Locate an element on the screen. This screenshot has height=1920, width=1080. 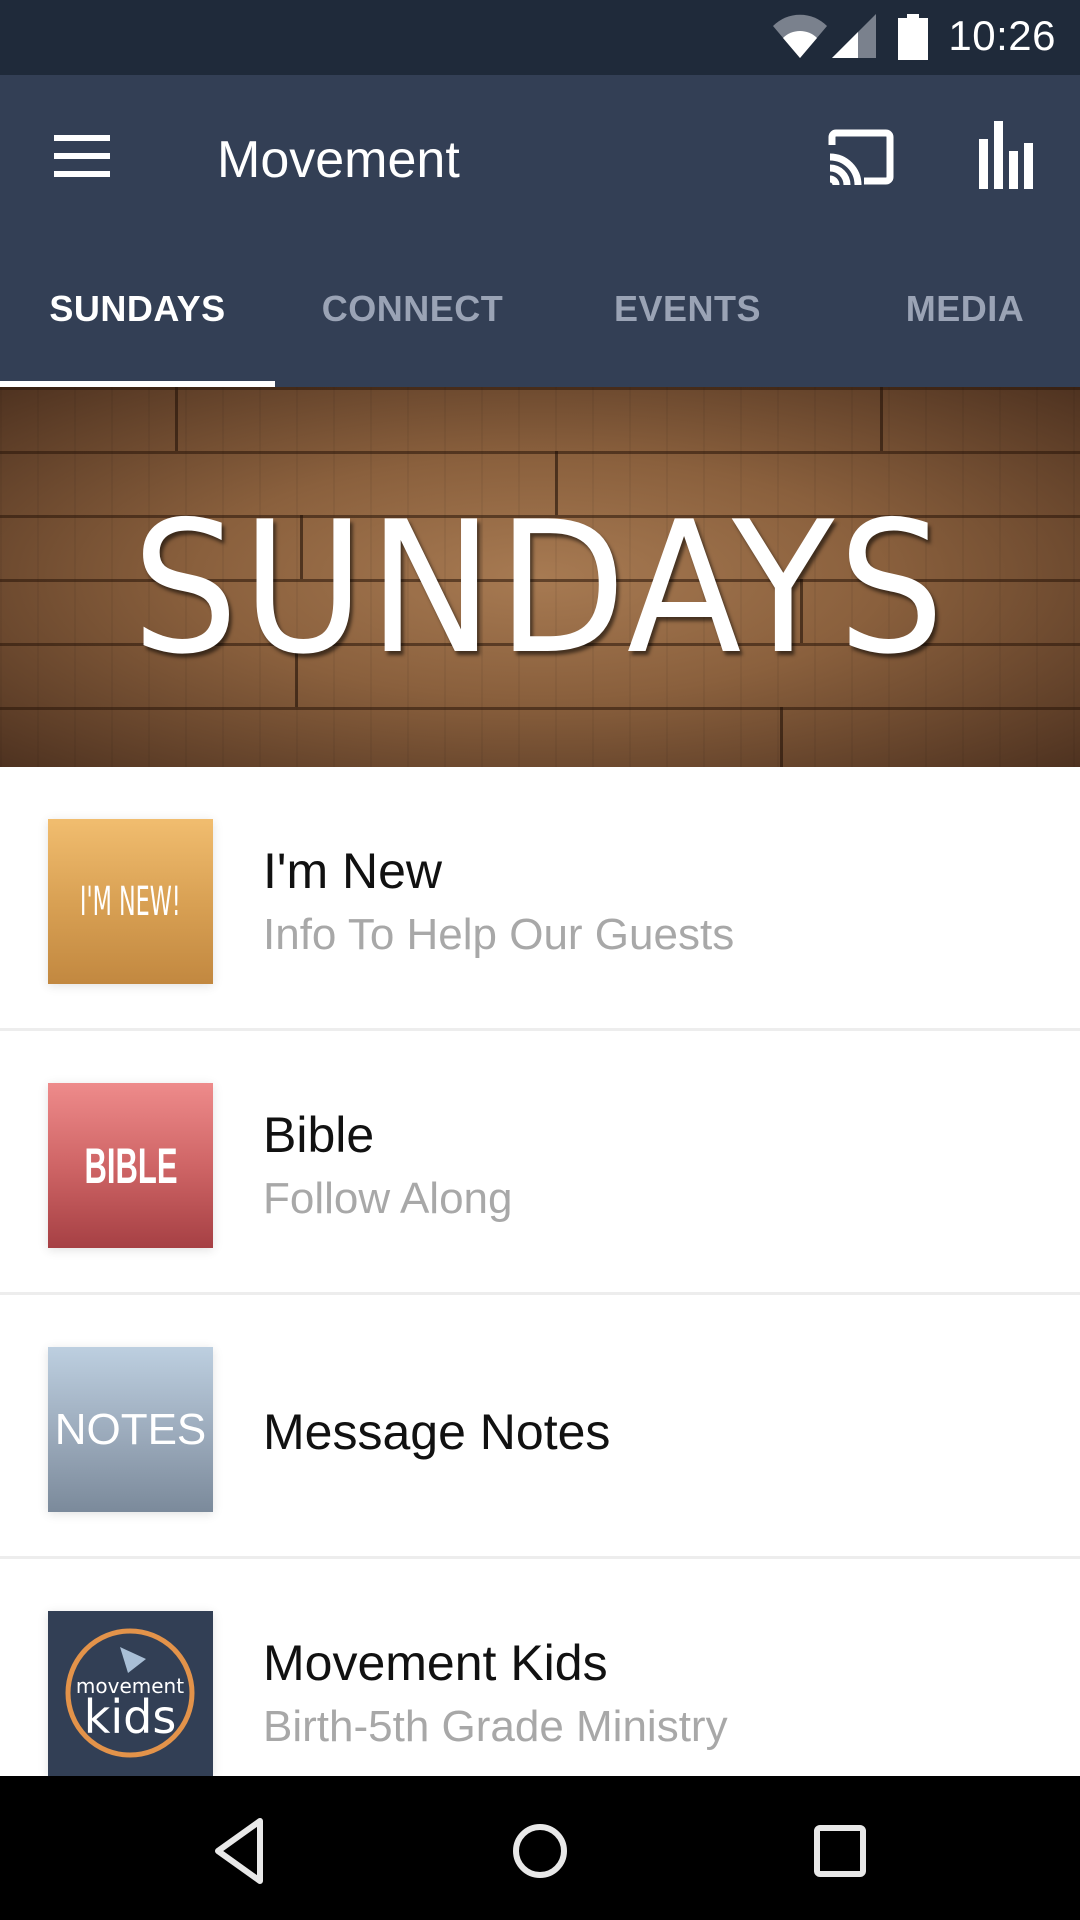
cellular-signal-icon is located at coordinates (854, 36).